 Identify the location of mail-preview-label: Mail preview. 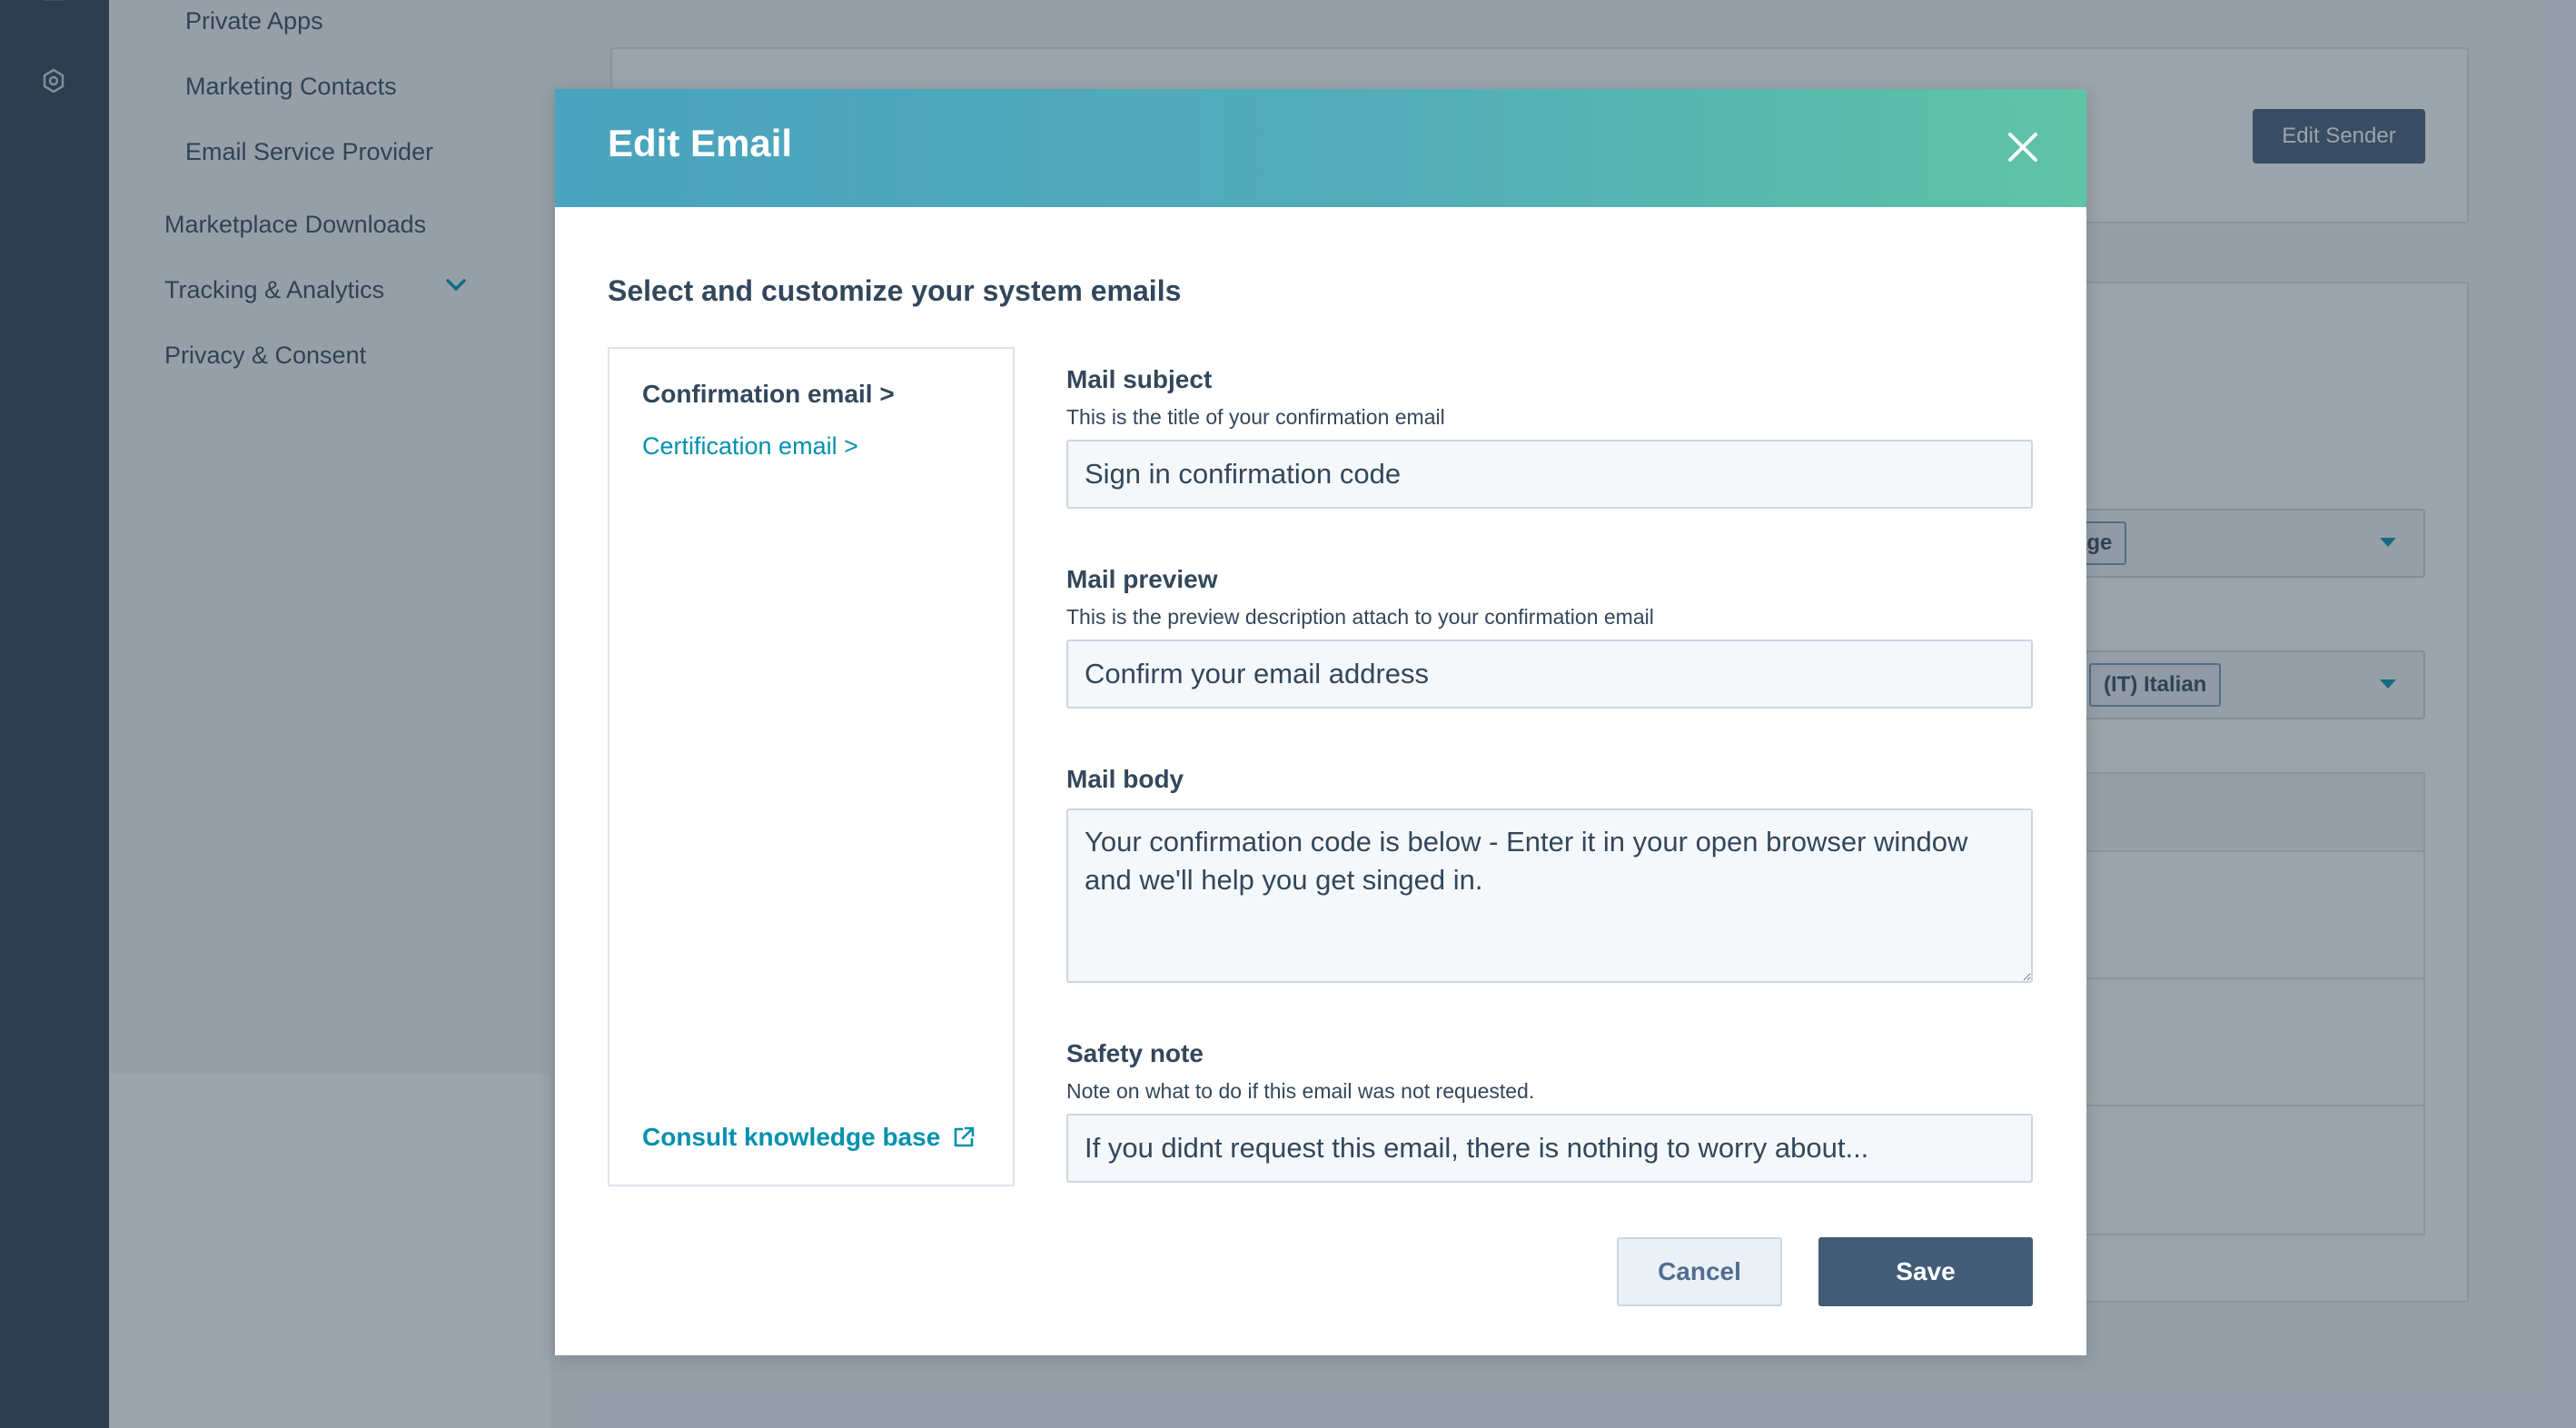
(1142, 579).